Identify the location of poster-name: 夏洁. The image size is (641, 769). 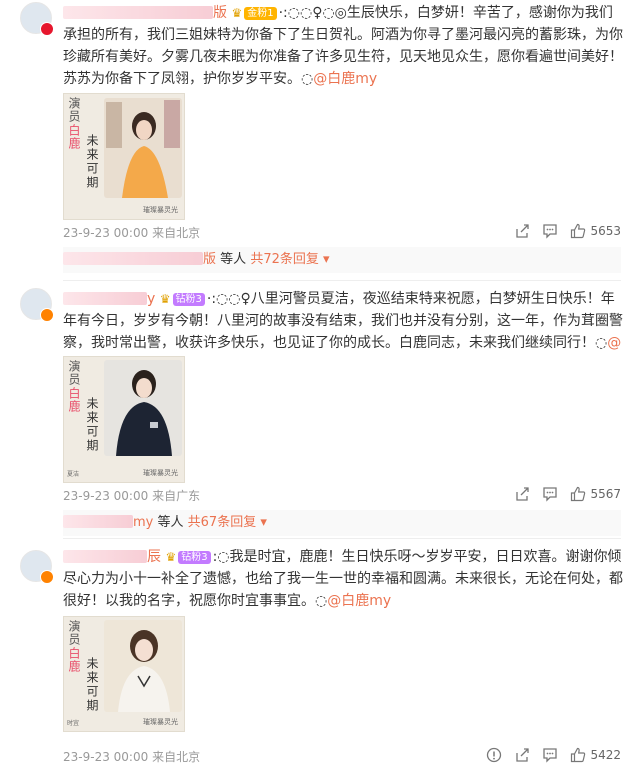
(73, 474).